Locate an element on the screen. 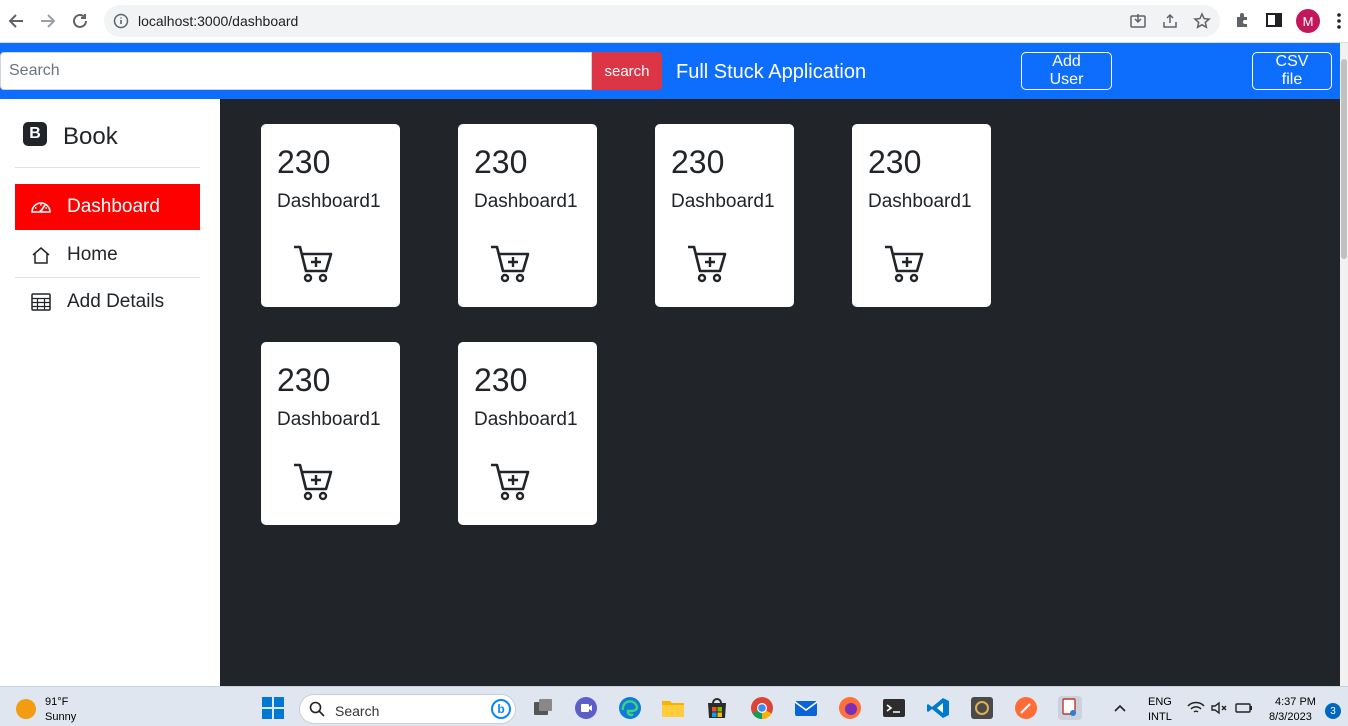 Image resolution: width=1348 pixels, height=726 pixels. wifi-icon is located at coordinates (1196, 708).